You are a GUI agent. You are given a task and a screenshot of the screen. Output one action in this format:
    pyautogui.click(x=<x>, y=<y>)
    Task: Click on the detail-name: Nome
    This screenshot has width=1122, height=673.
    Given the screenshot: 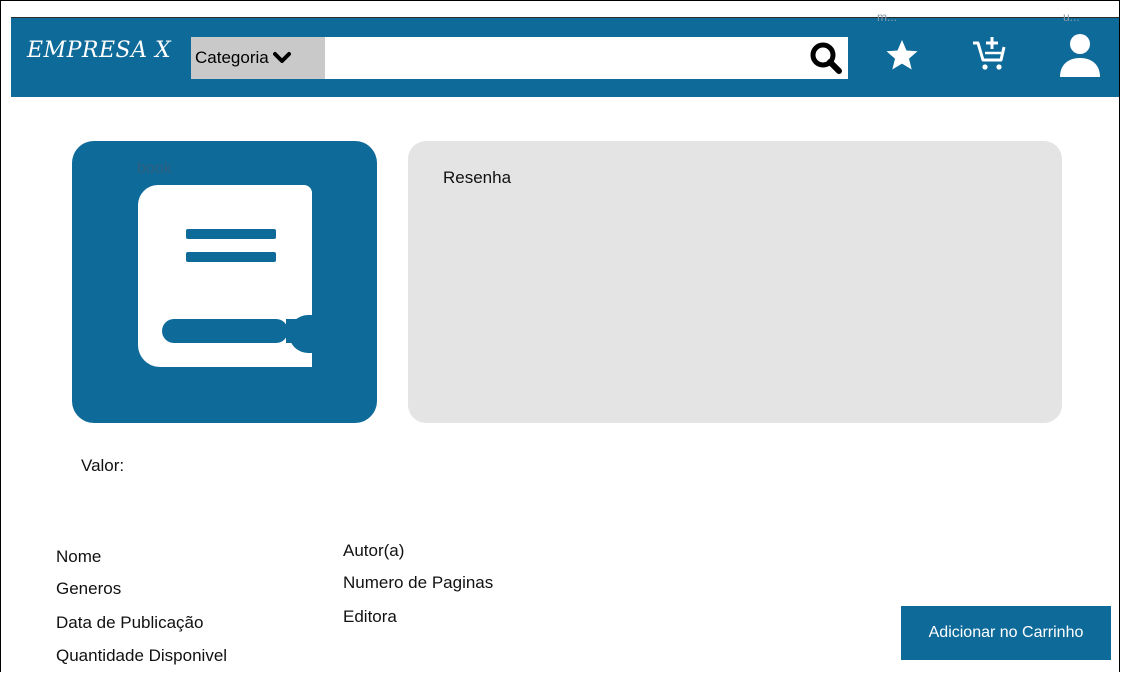 What is the action you would take?
    pyautogui.click(x=79, y=556)
    